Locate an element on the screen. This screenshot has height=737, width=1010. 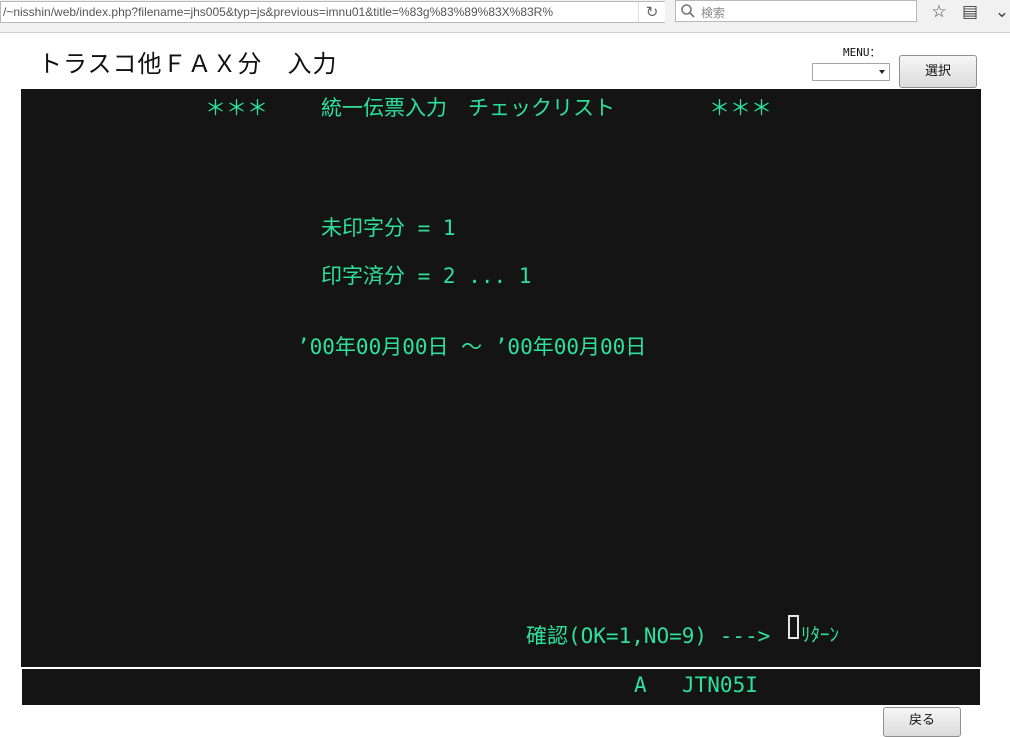
option-unprinted: 未印字分 = 1 is located at coordinates (388, 228).